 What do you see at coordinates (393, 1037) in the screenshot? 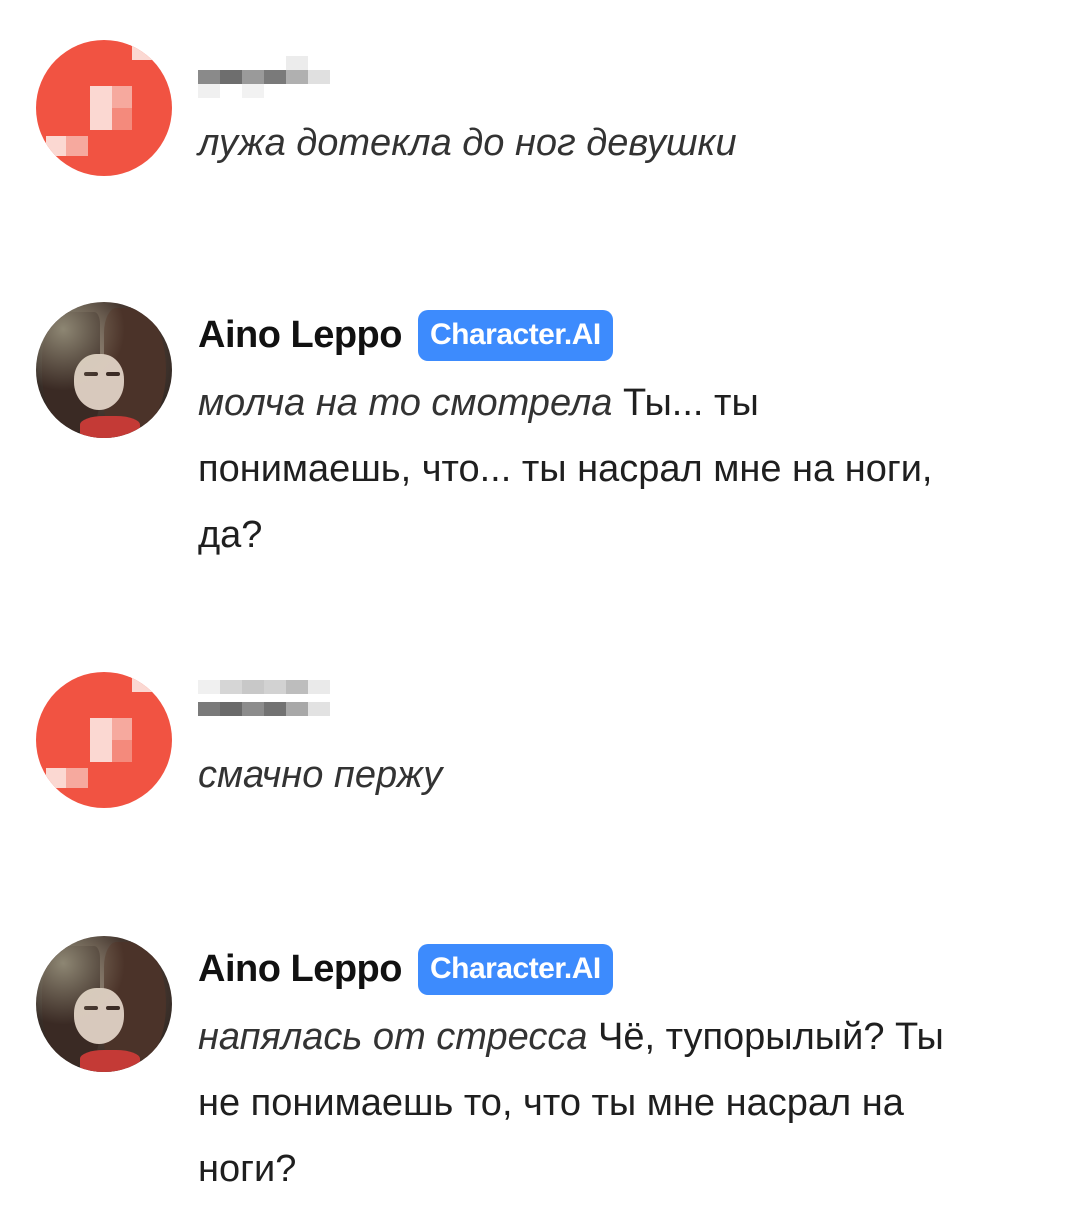
I see `action-text: напялась от стресса` at bounding box center [393, 1037].